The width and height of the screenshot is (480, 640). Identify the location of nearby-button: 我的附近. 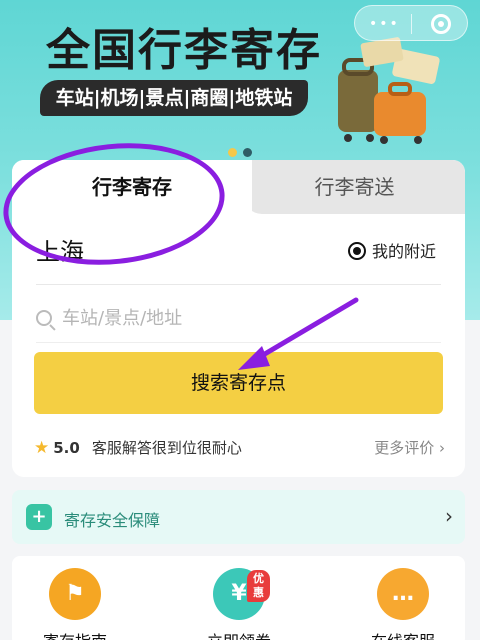
(392, 250).